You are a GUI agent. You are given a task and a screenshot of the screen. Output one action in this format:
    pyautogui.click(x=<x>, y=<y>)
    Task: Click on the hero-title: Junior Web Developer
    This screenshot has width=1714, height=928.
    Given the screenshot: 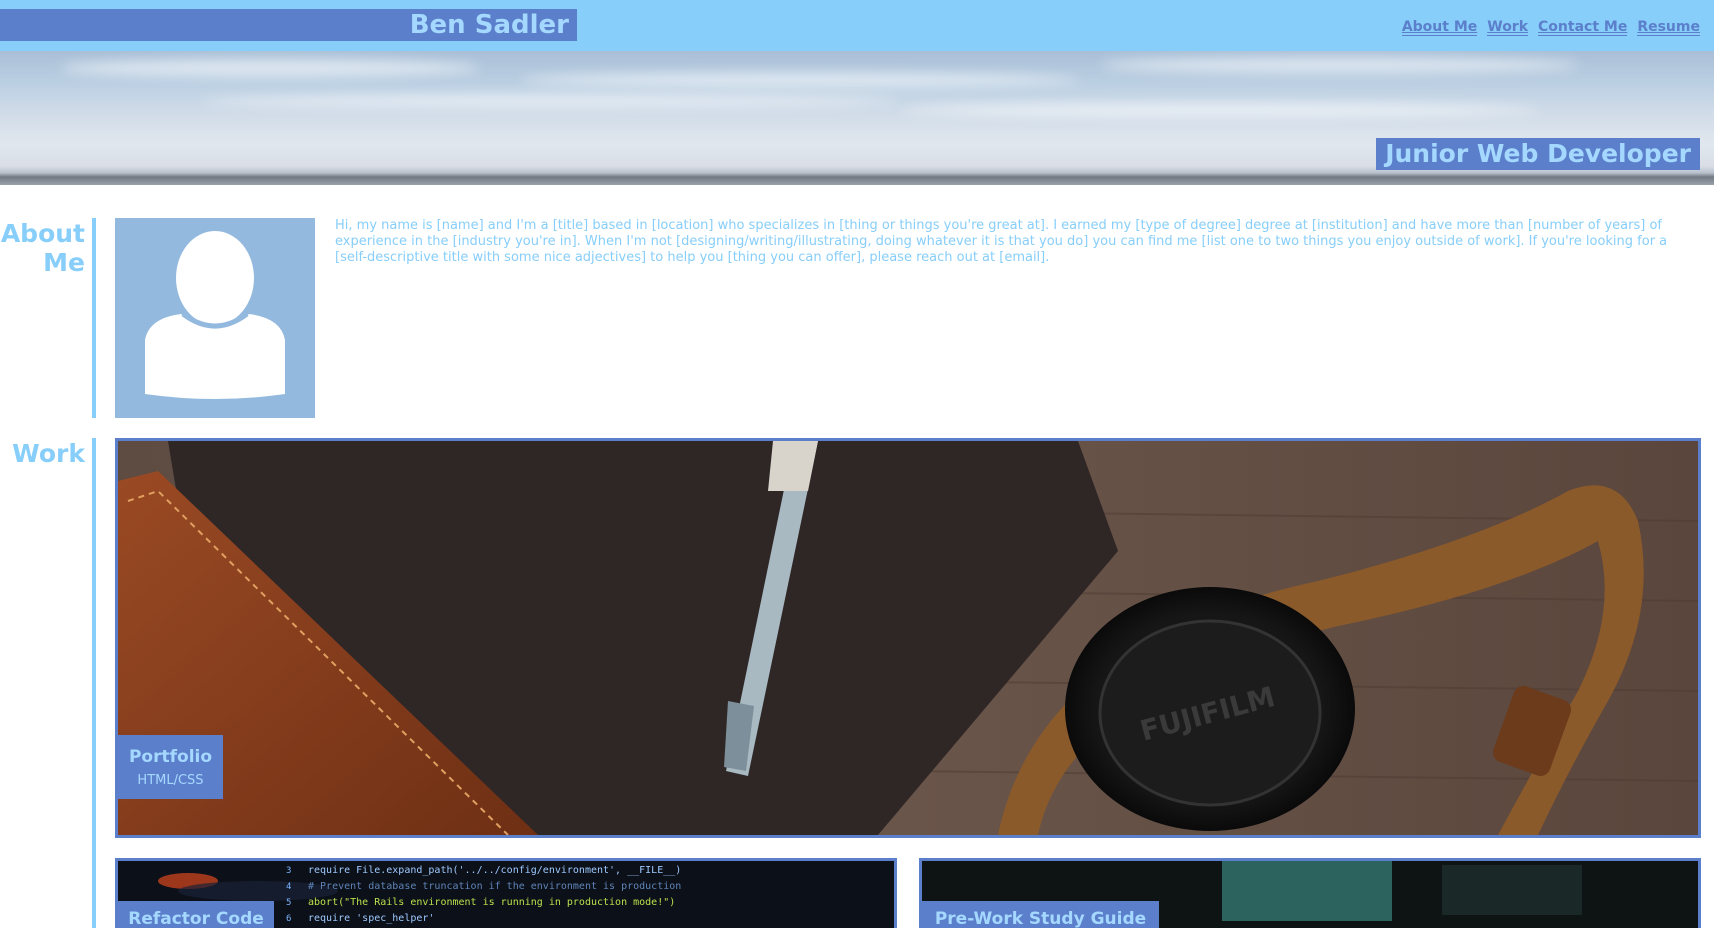 What is the action you would take?
    pyautogui.click(x=1538, y=154)
    